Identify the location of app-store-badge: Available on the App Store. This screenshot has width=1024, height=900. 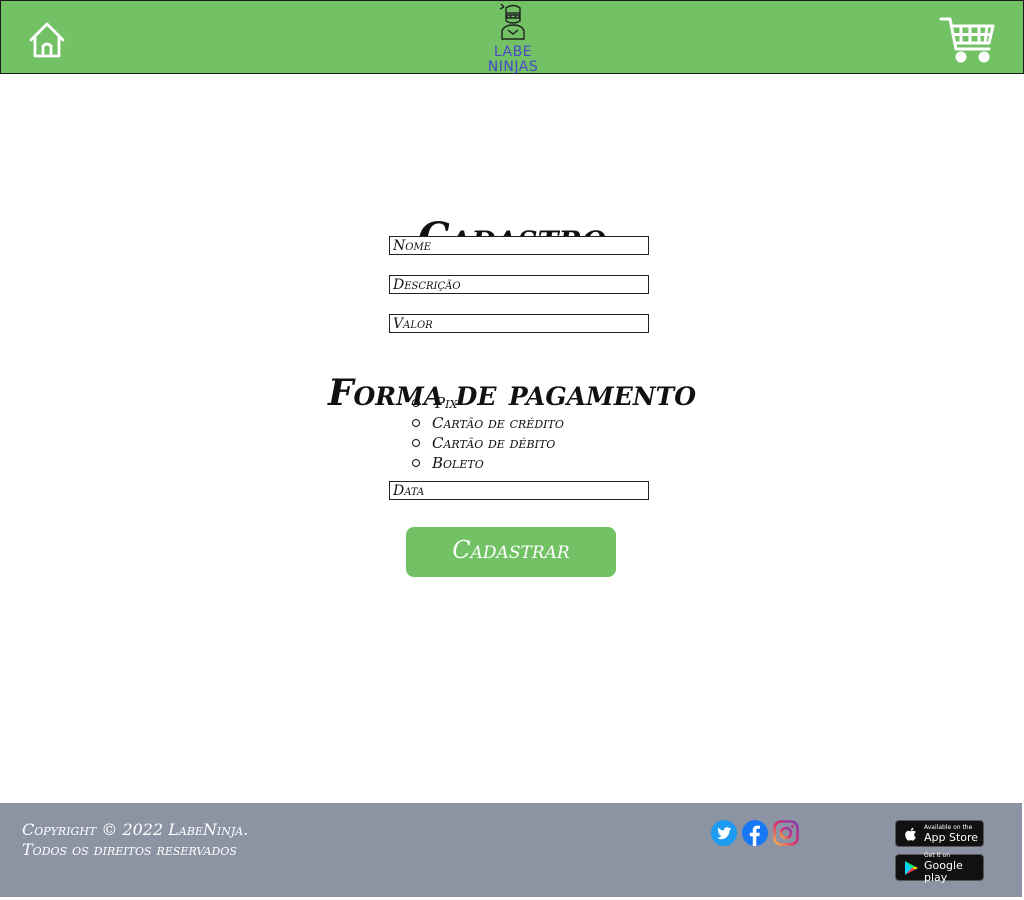
(939, 833).